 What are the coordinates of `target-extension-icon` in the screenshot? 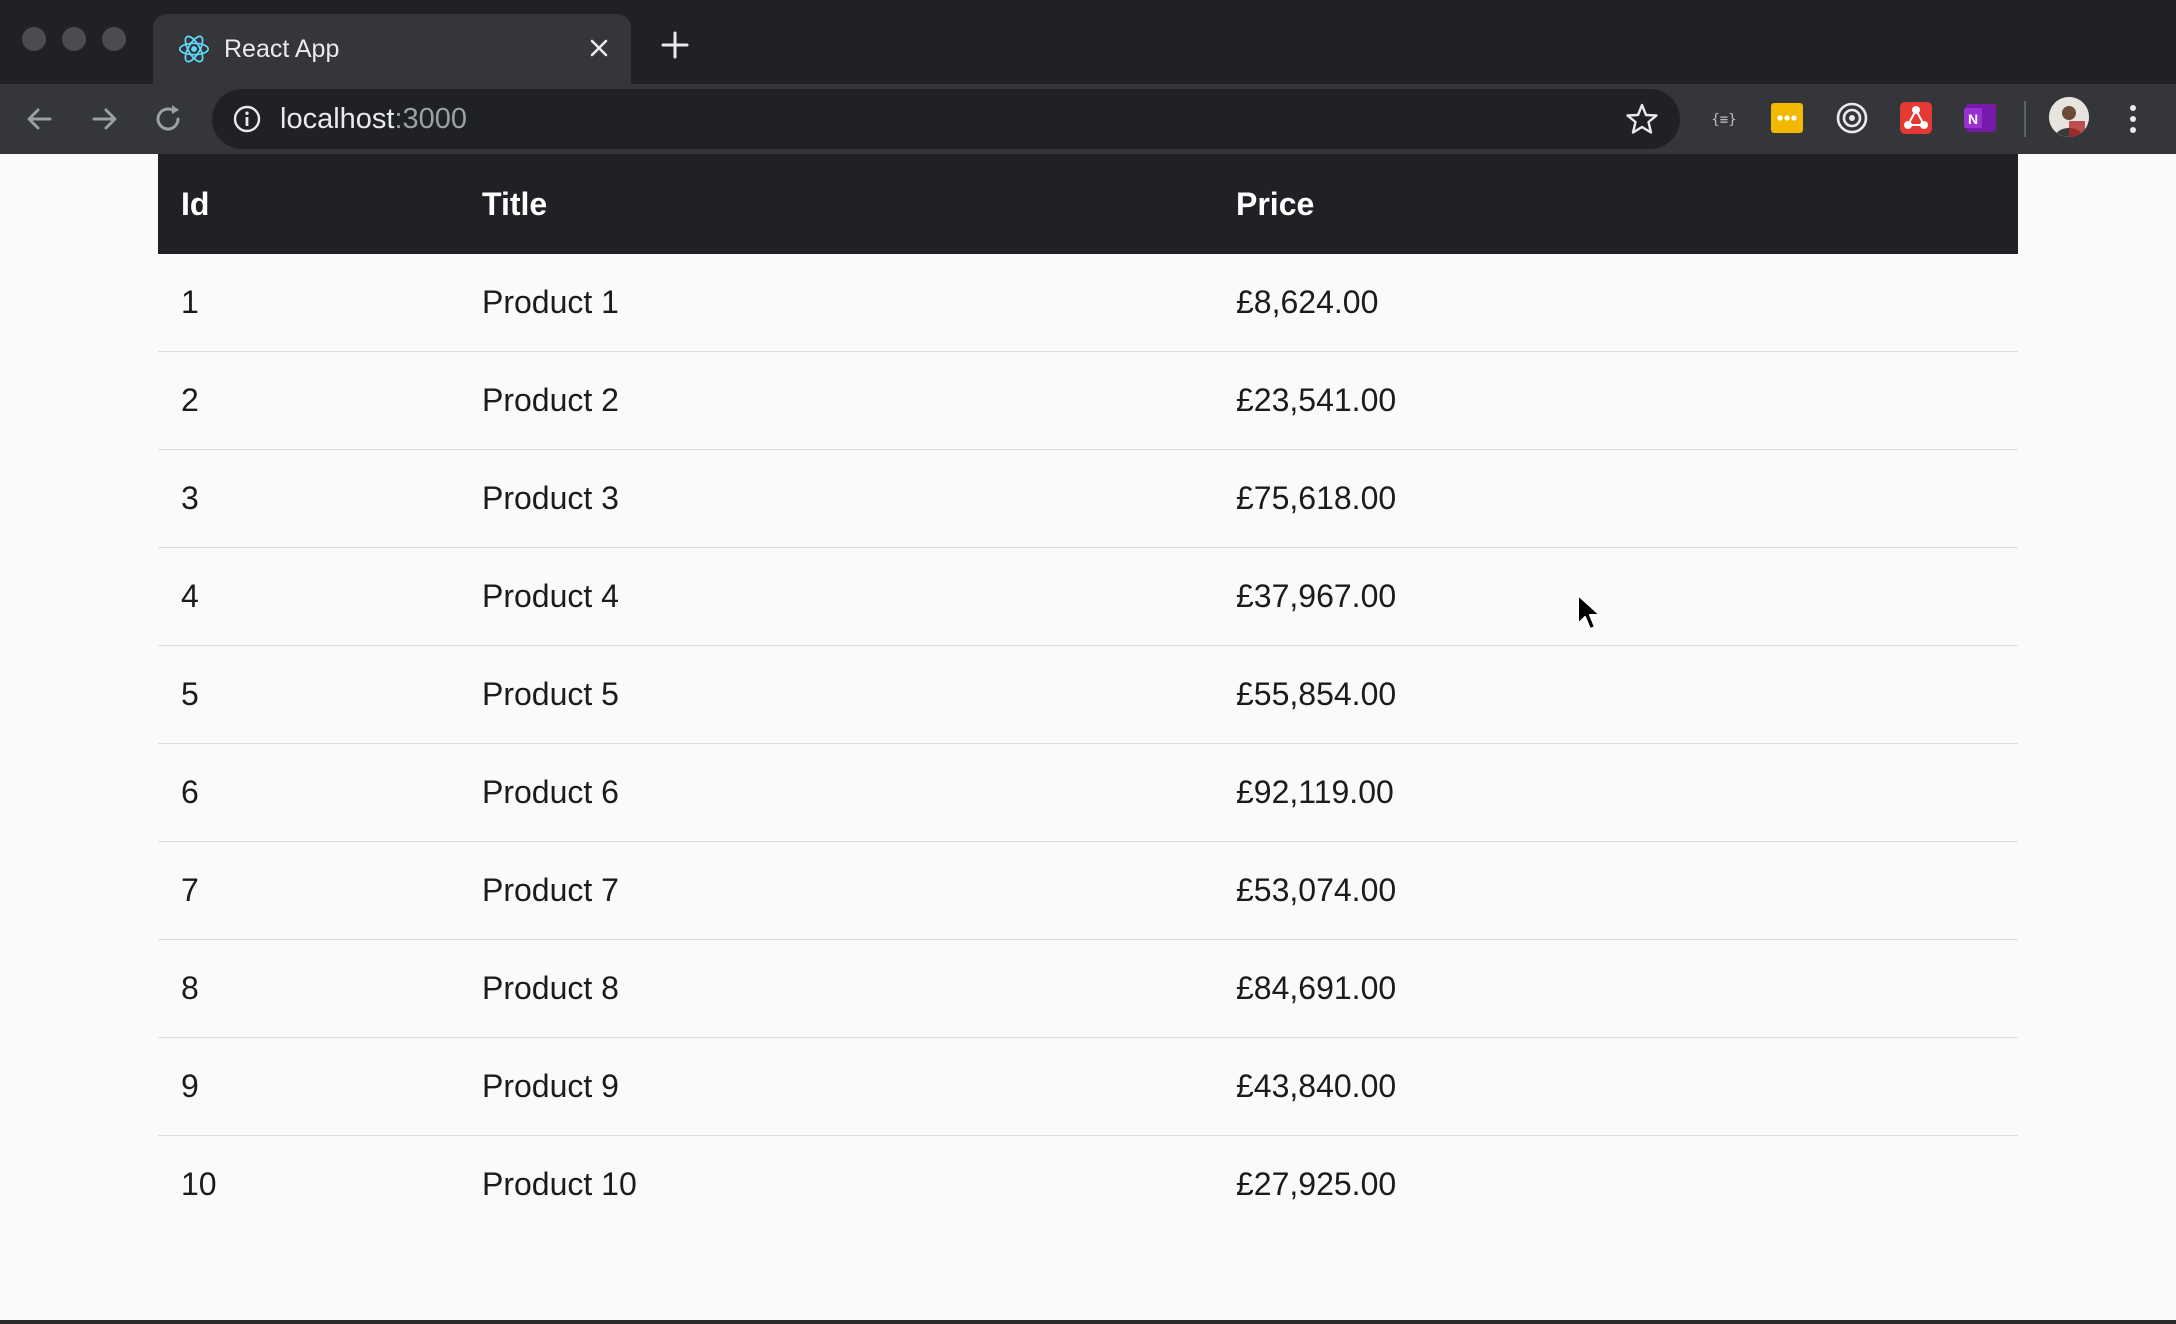 It's located at (1852, 118).